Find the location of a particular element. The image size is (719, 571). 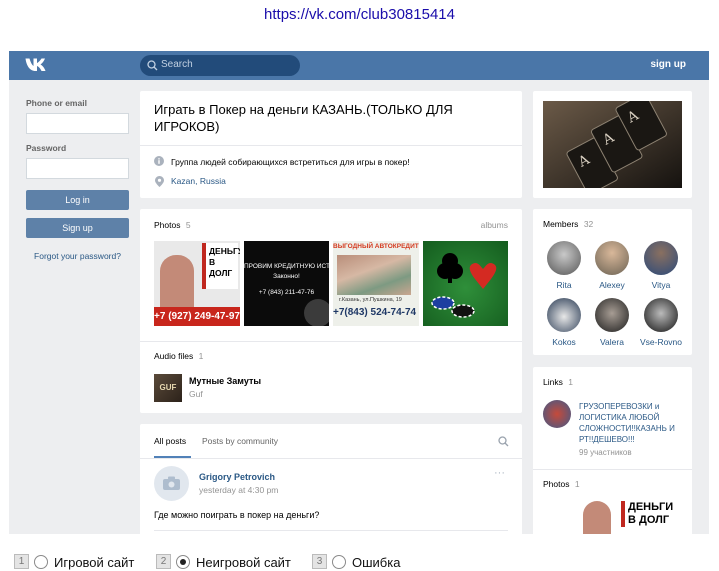

sign-up-link: sign up is located at coordinates (668, 64).